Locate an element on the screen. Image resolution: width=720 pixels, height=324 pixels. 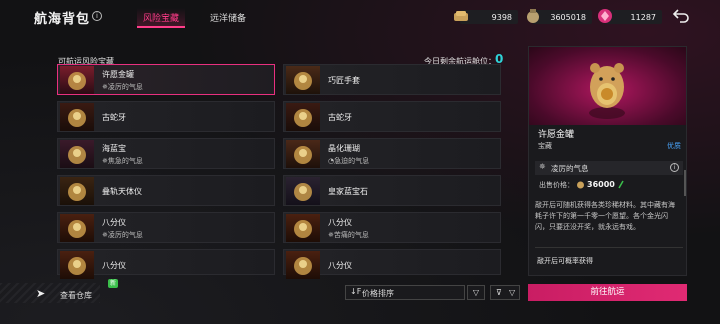
currency-gold-value: 9398 is located at coordinates (501, 17).